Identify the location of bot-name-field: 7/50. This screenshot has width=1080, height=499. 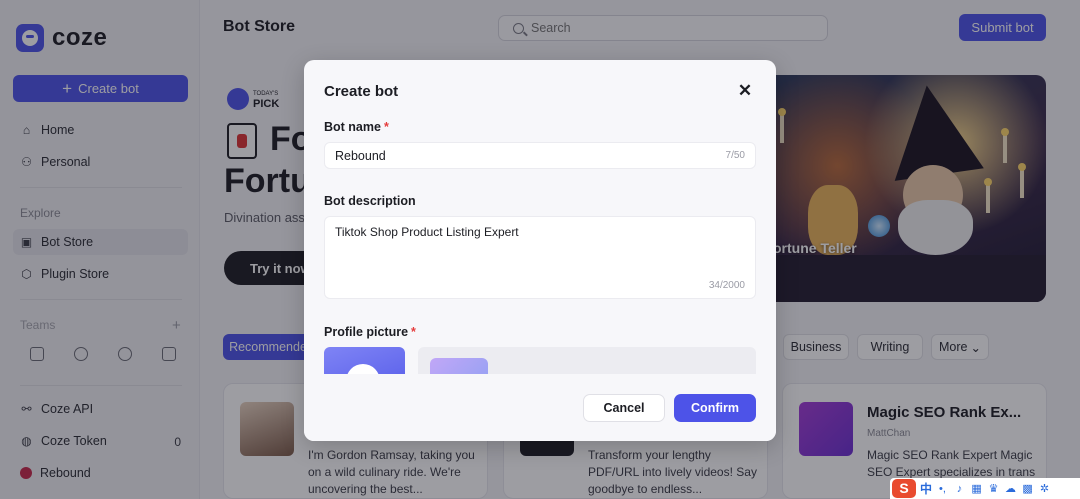
(540, 155).